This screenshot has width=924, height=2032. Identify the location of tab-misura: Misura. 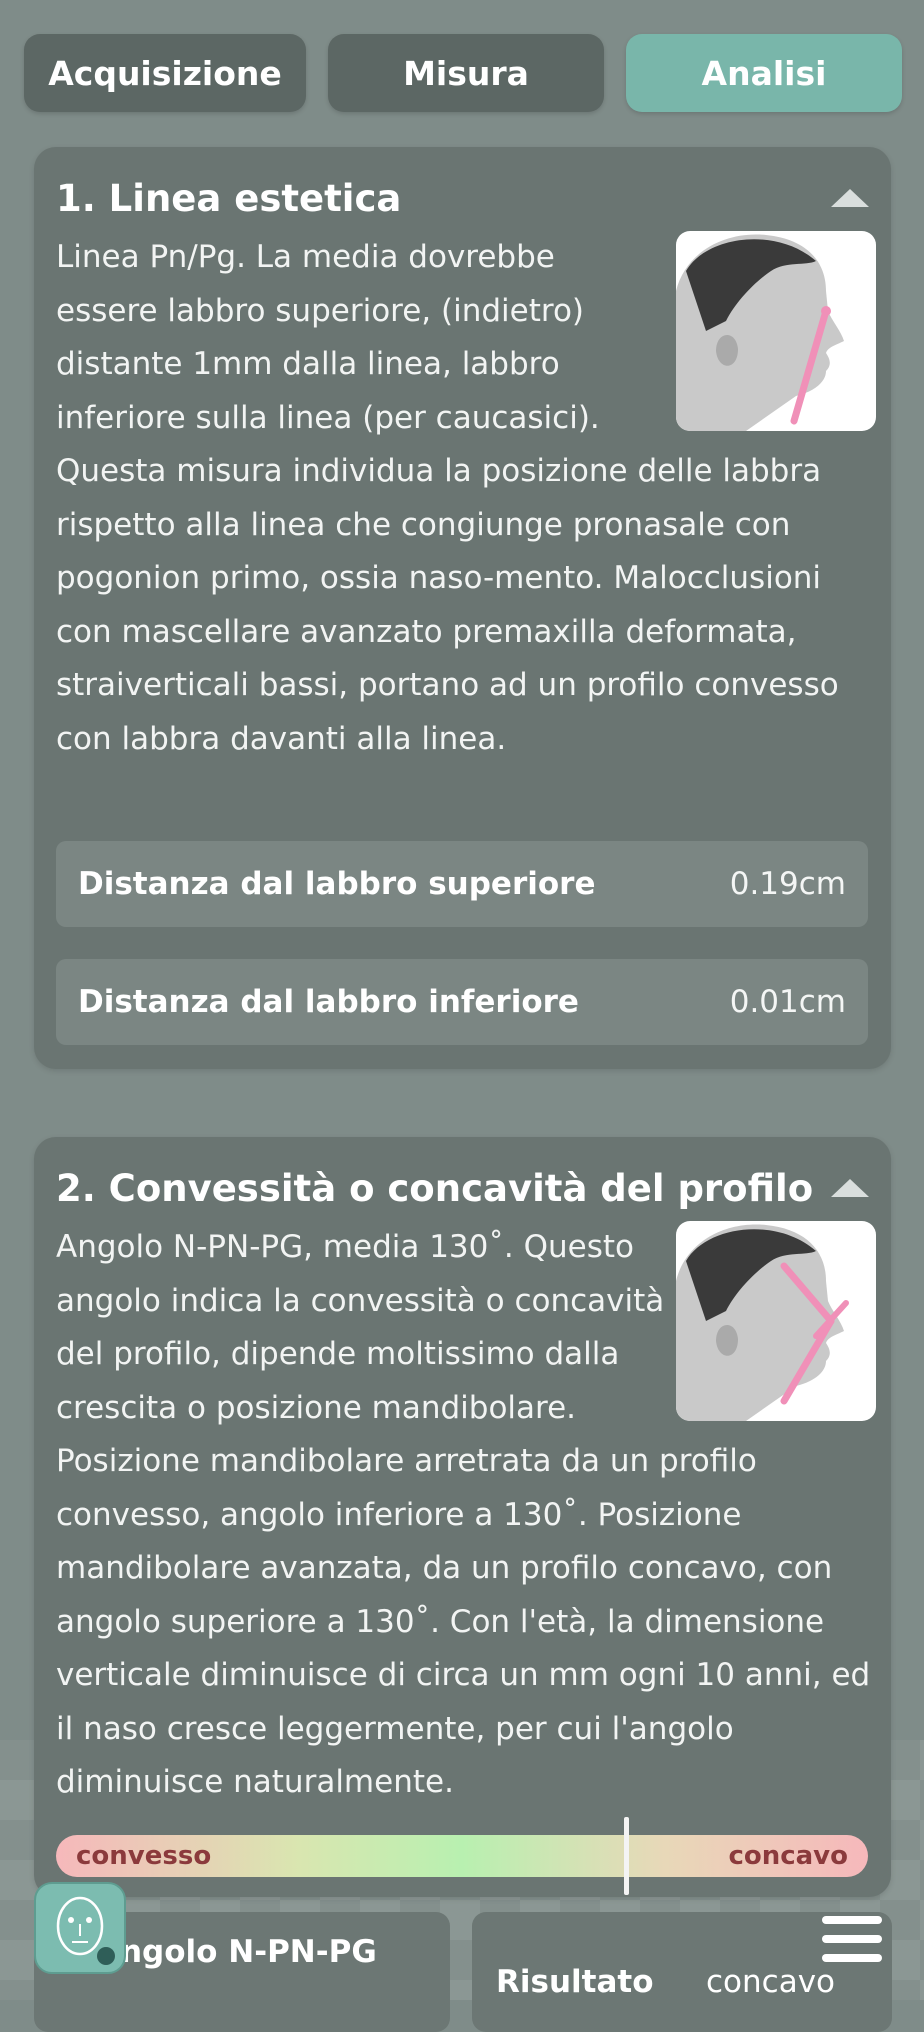
(466, 73).